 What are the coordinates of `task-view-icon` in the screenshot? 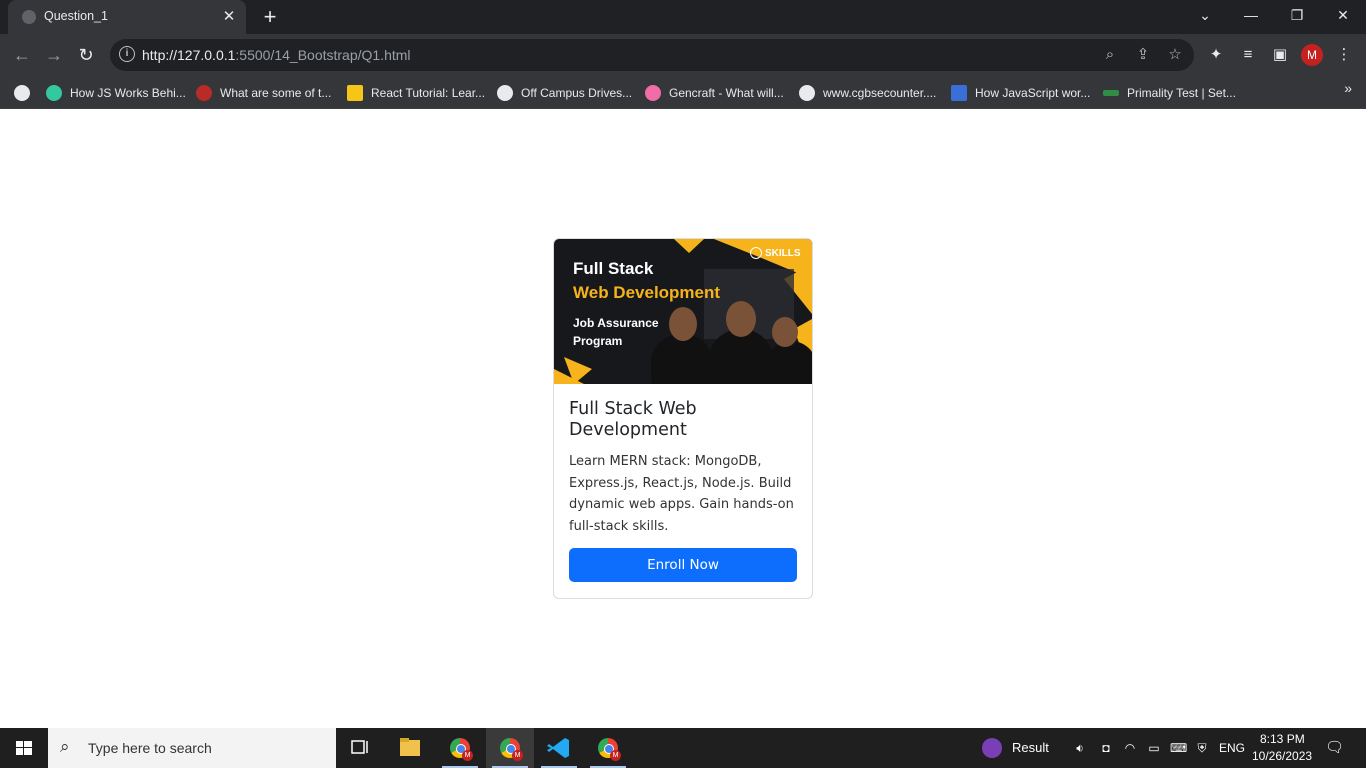 It's located at (360, 748).